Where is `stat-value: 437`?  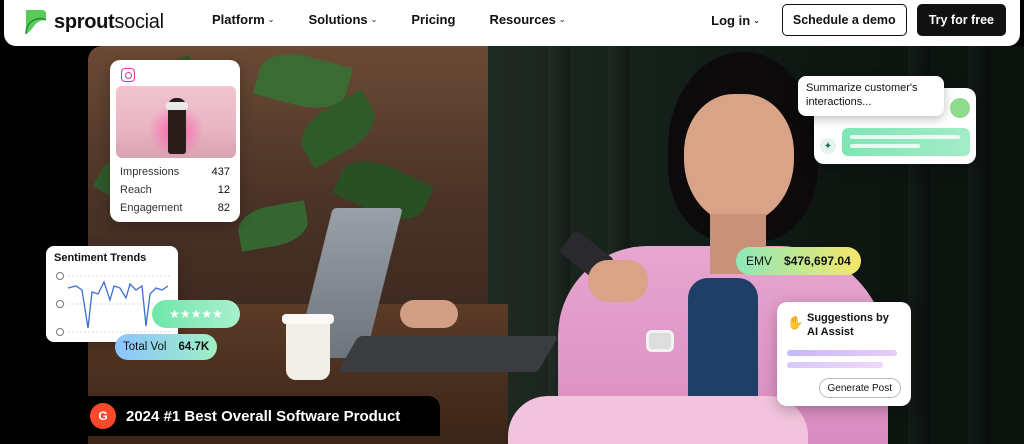
stat-value: 437 is located at coordinates (220, 172).